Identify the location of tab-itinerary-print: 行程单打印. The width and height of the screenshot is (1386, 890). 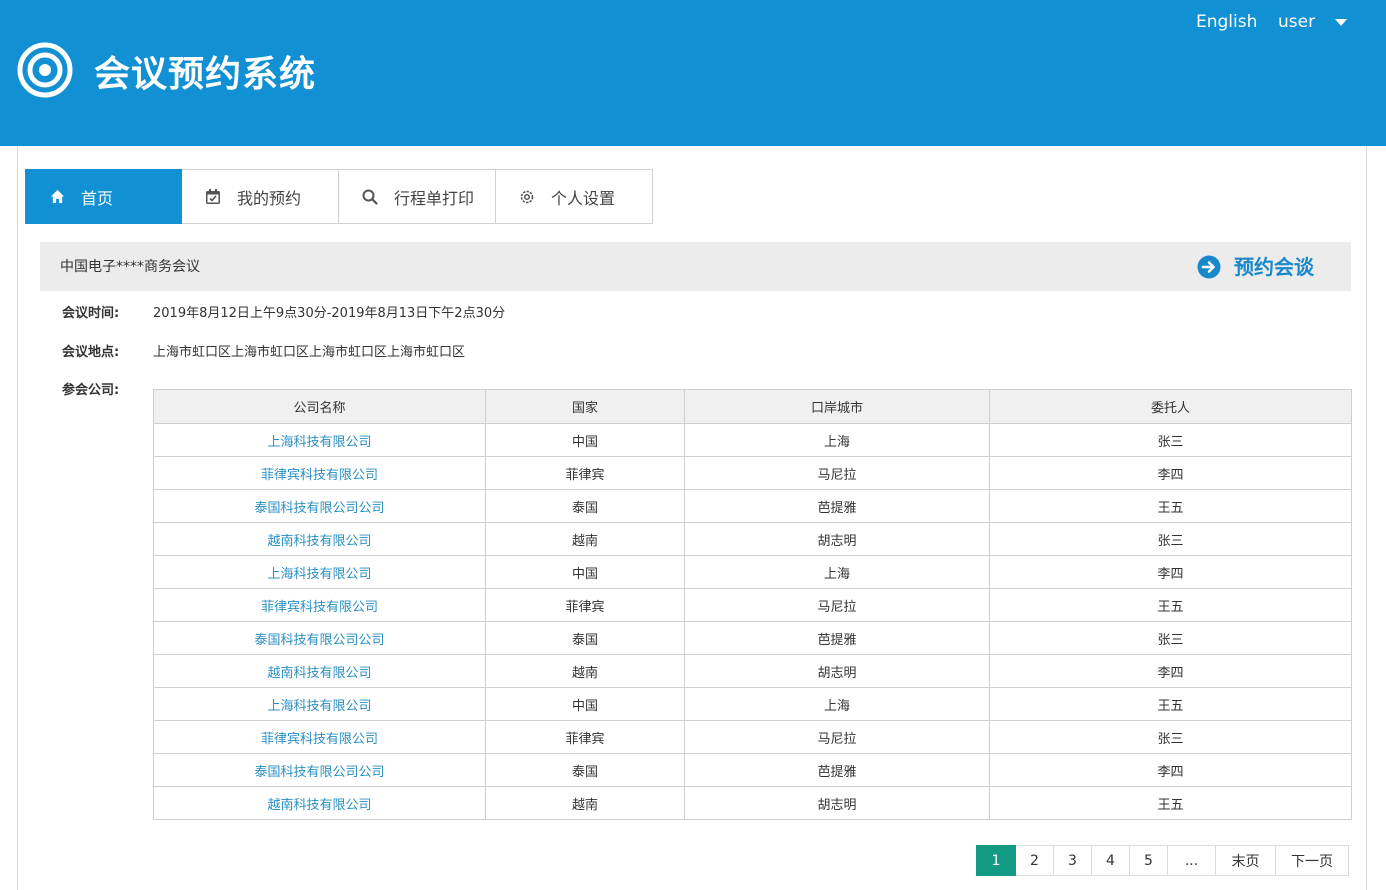
(417, 196).